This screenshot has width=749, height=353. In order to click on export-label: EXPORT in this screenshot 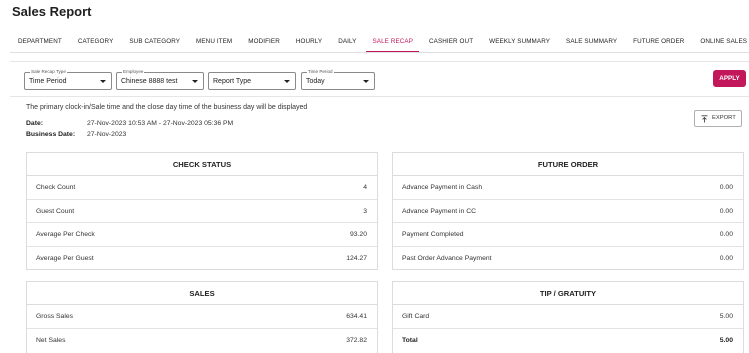, I will do `click(724, 118)`.